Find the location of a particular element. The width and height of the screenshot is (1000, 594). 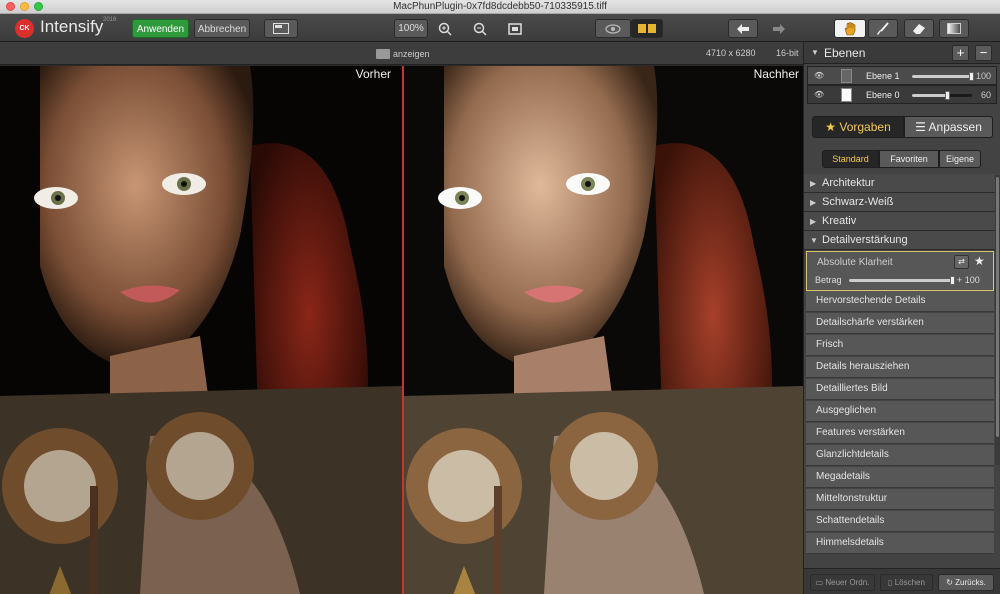

preset-label: Megadetails is located at coordinates (843, 476).